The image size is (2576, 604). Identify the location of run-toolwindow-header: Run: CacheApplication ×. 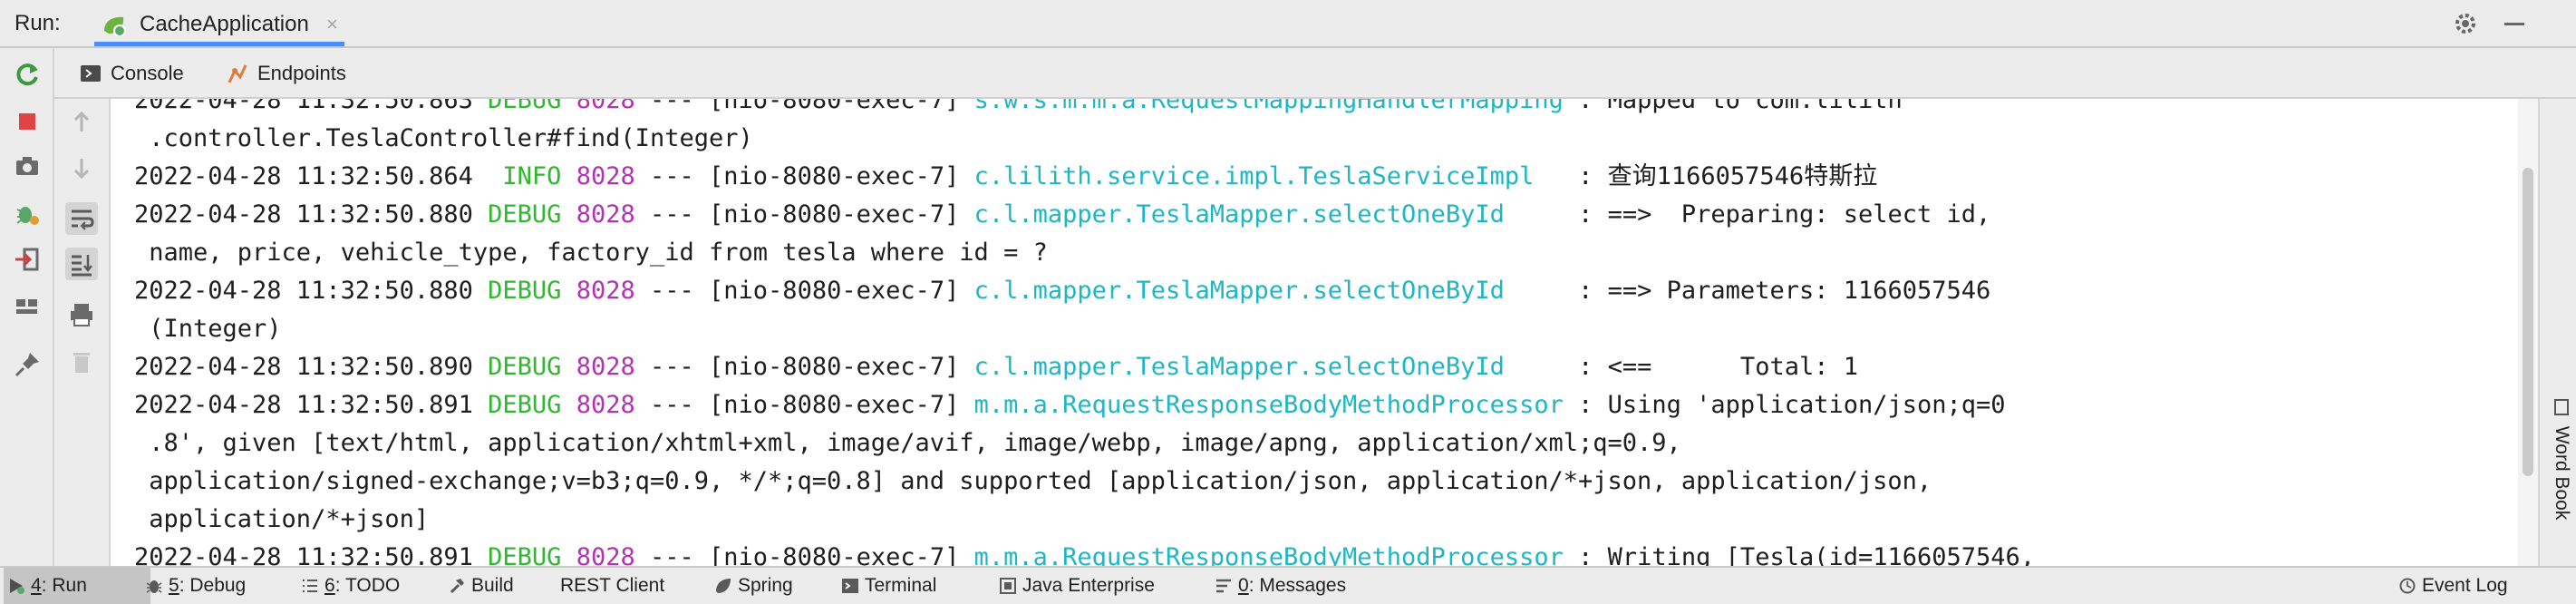
(1288, 24).